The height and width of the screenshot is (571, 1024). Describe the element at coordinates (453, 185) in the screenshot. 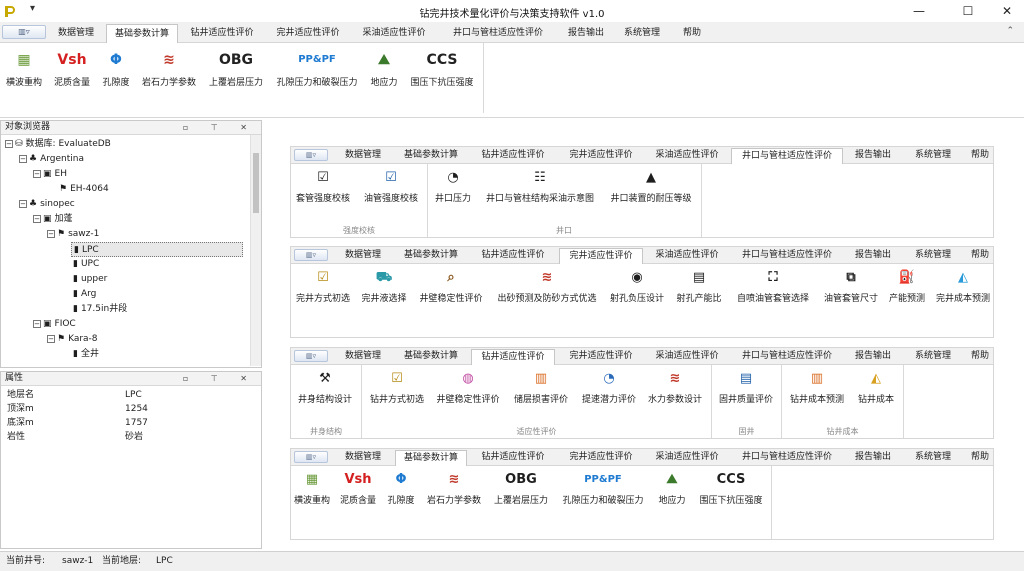

I see `wellhead-pressure-button: ◔ 井口压力` at that location.